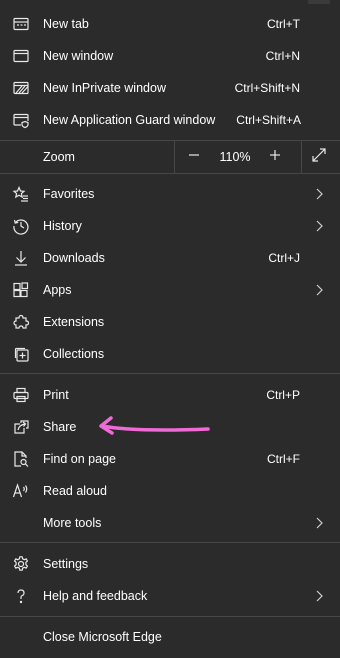  I want to click on menu-item-shortcut: Ctrl+Shift+N, so click(267, 88).